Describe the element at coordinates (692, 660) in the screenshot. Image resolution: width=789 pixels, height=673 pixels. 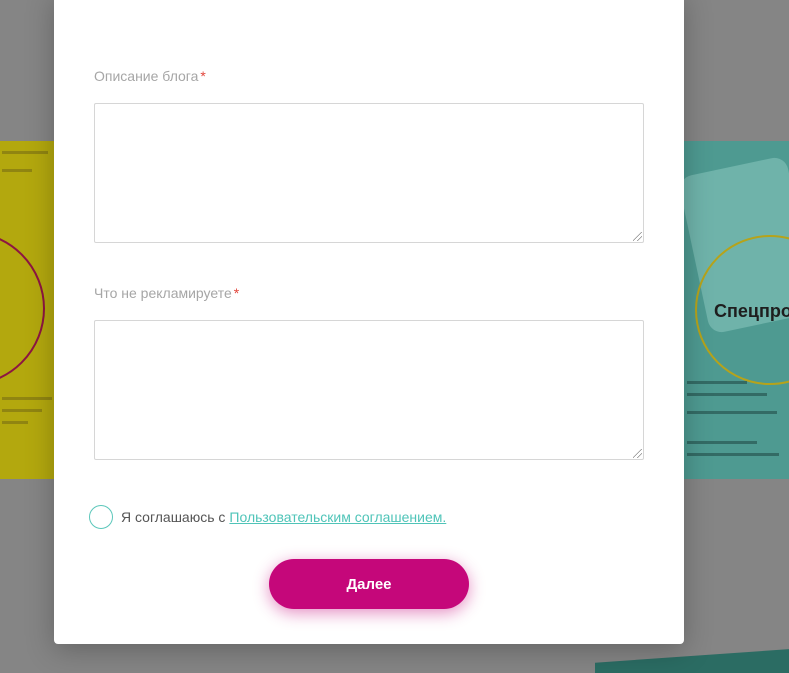
I see `background-stripe` at that location.